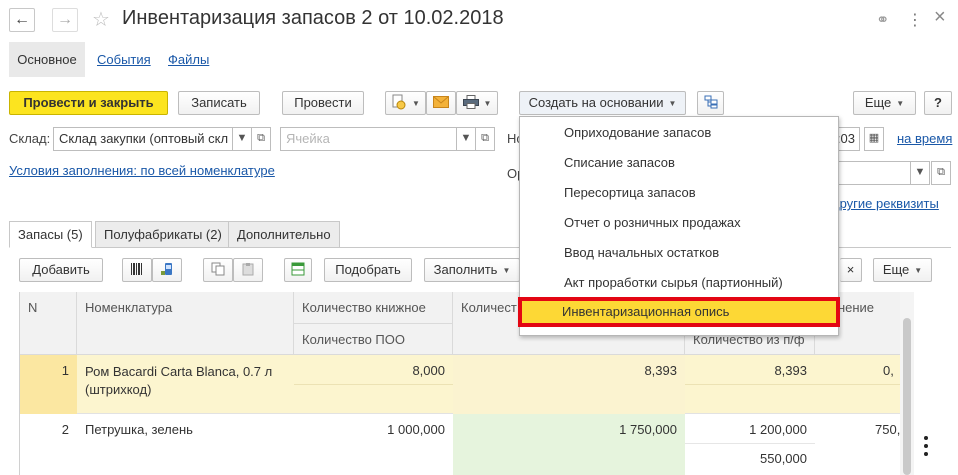 The image size is (958, 475). Describe the element at coordinates (142, 170) in the screenshot. I see `fill-conditions-link: Условия заполнения: по всей номенклатуре` at that location.